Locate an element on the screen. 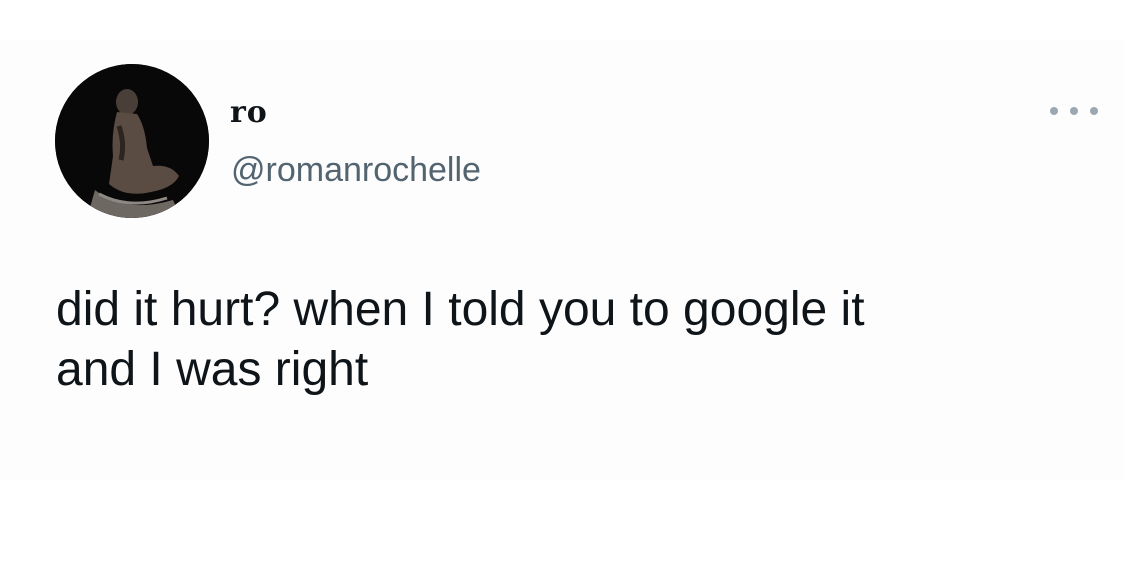 The image size is (1124, 567). tweet-text-line-2: and I was right is located at coordinates (212, 369).